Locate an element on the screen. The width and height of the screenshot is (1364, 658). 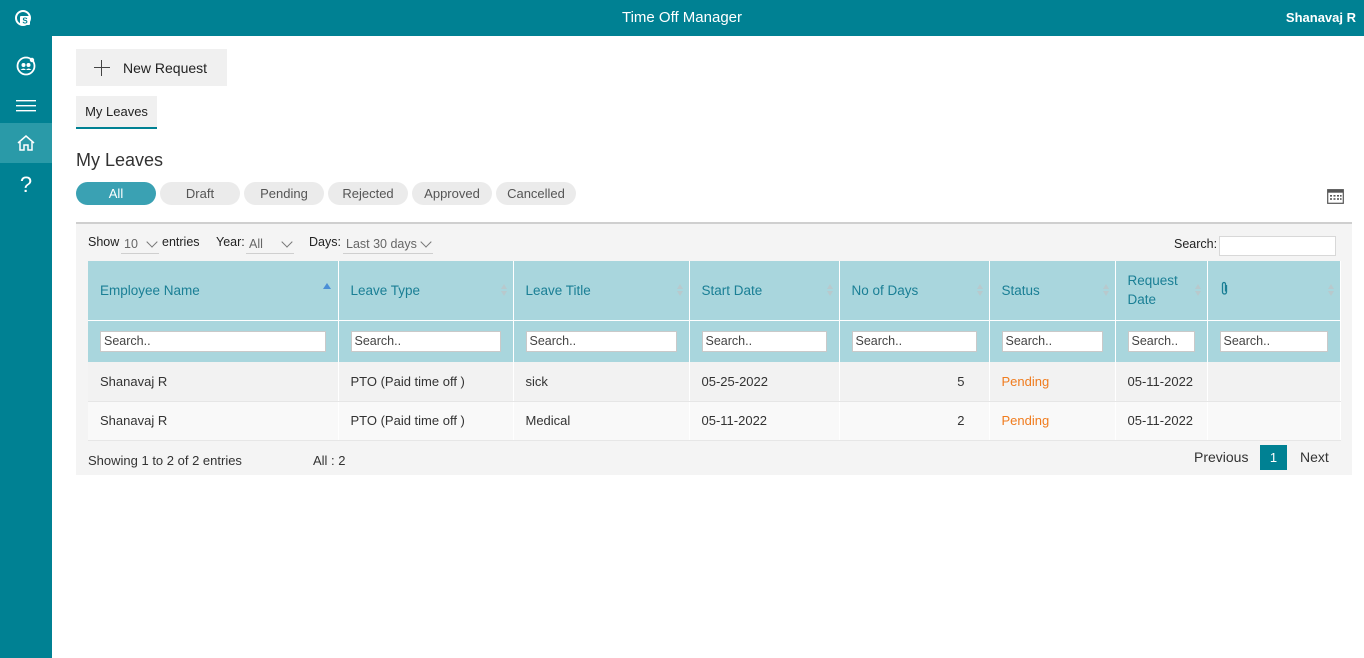
menu-button is located at coordinates (26, 106).